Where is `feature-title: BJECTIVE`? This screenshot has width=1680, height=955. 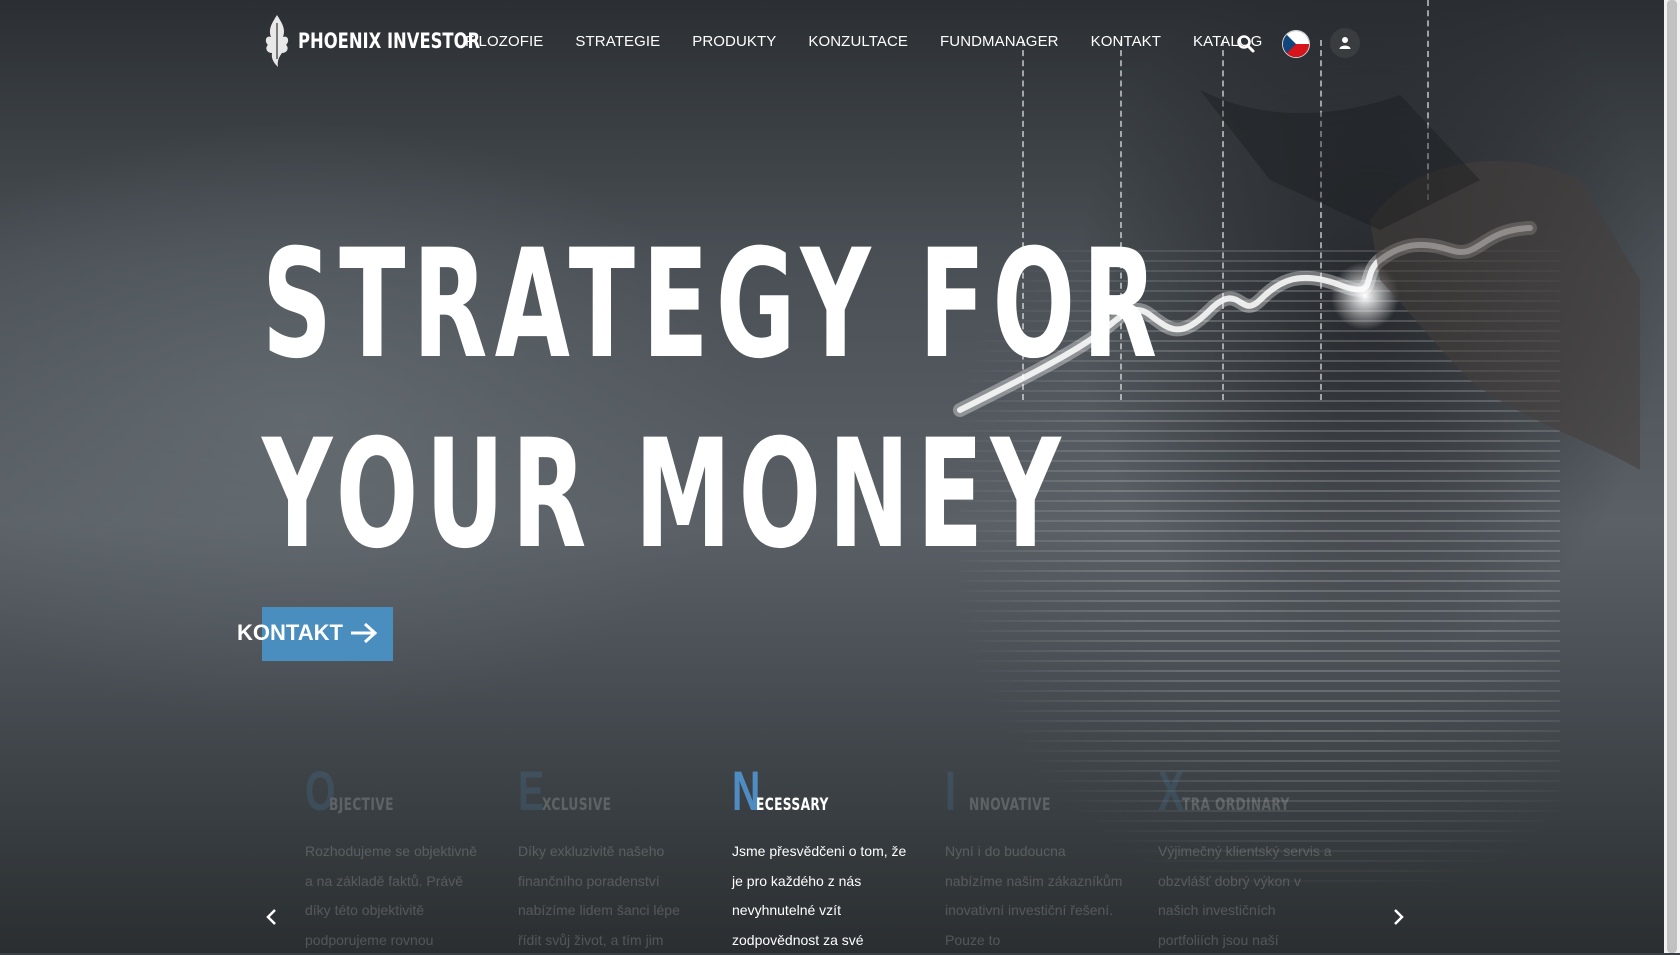 feature-title: BJECTIVE is located at coordinates (361, 805).